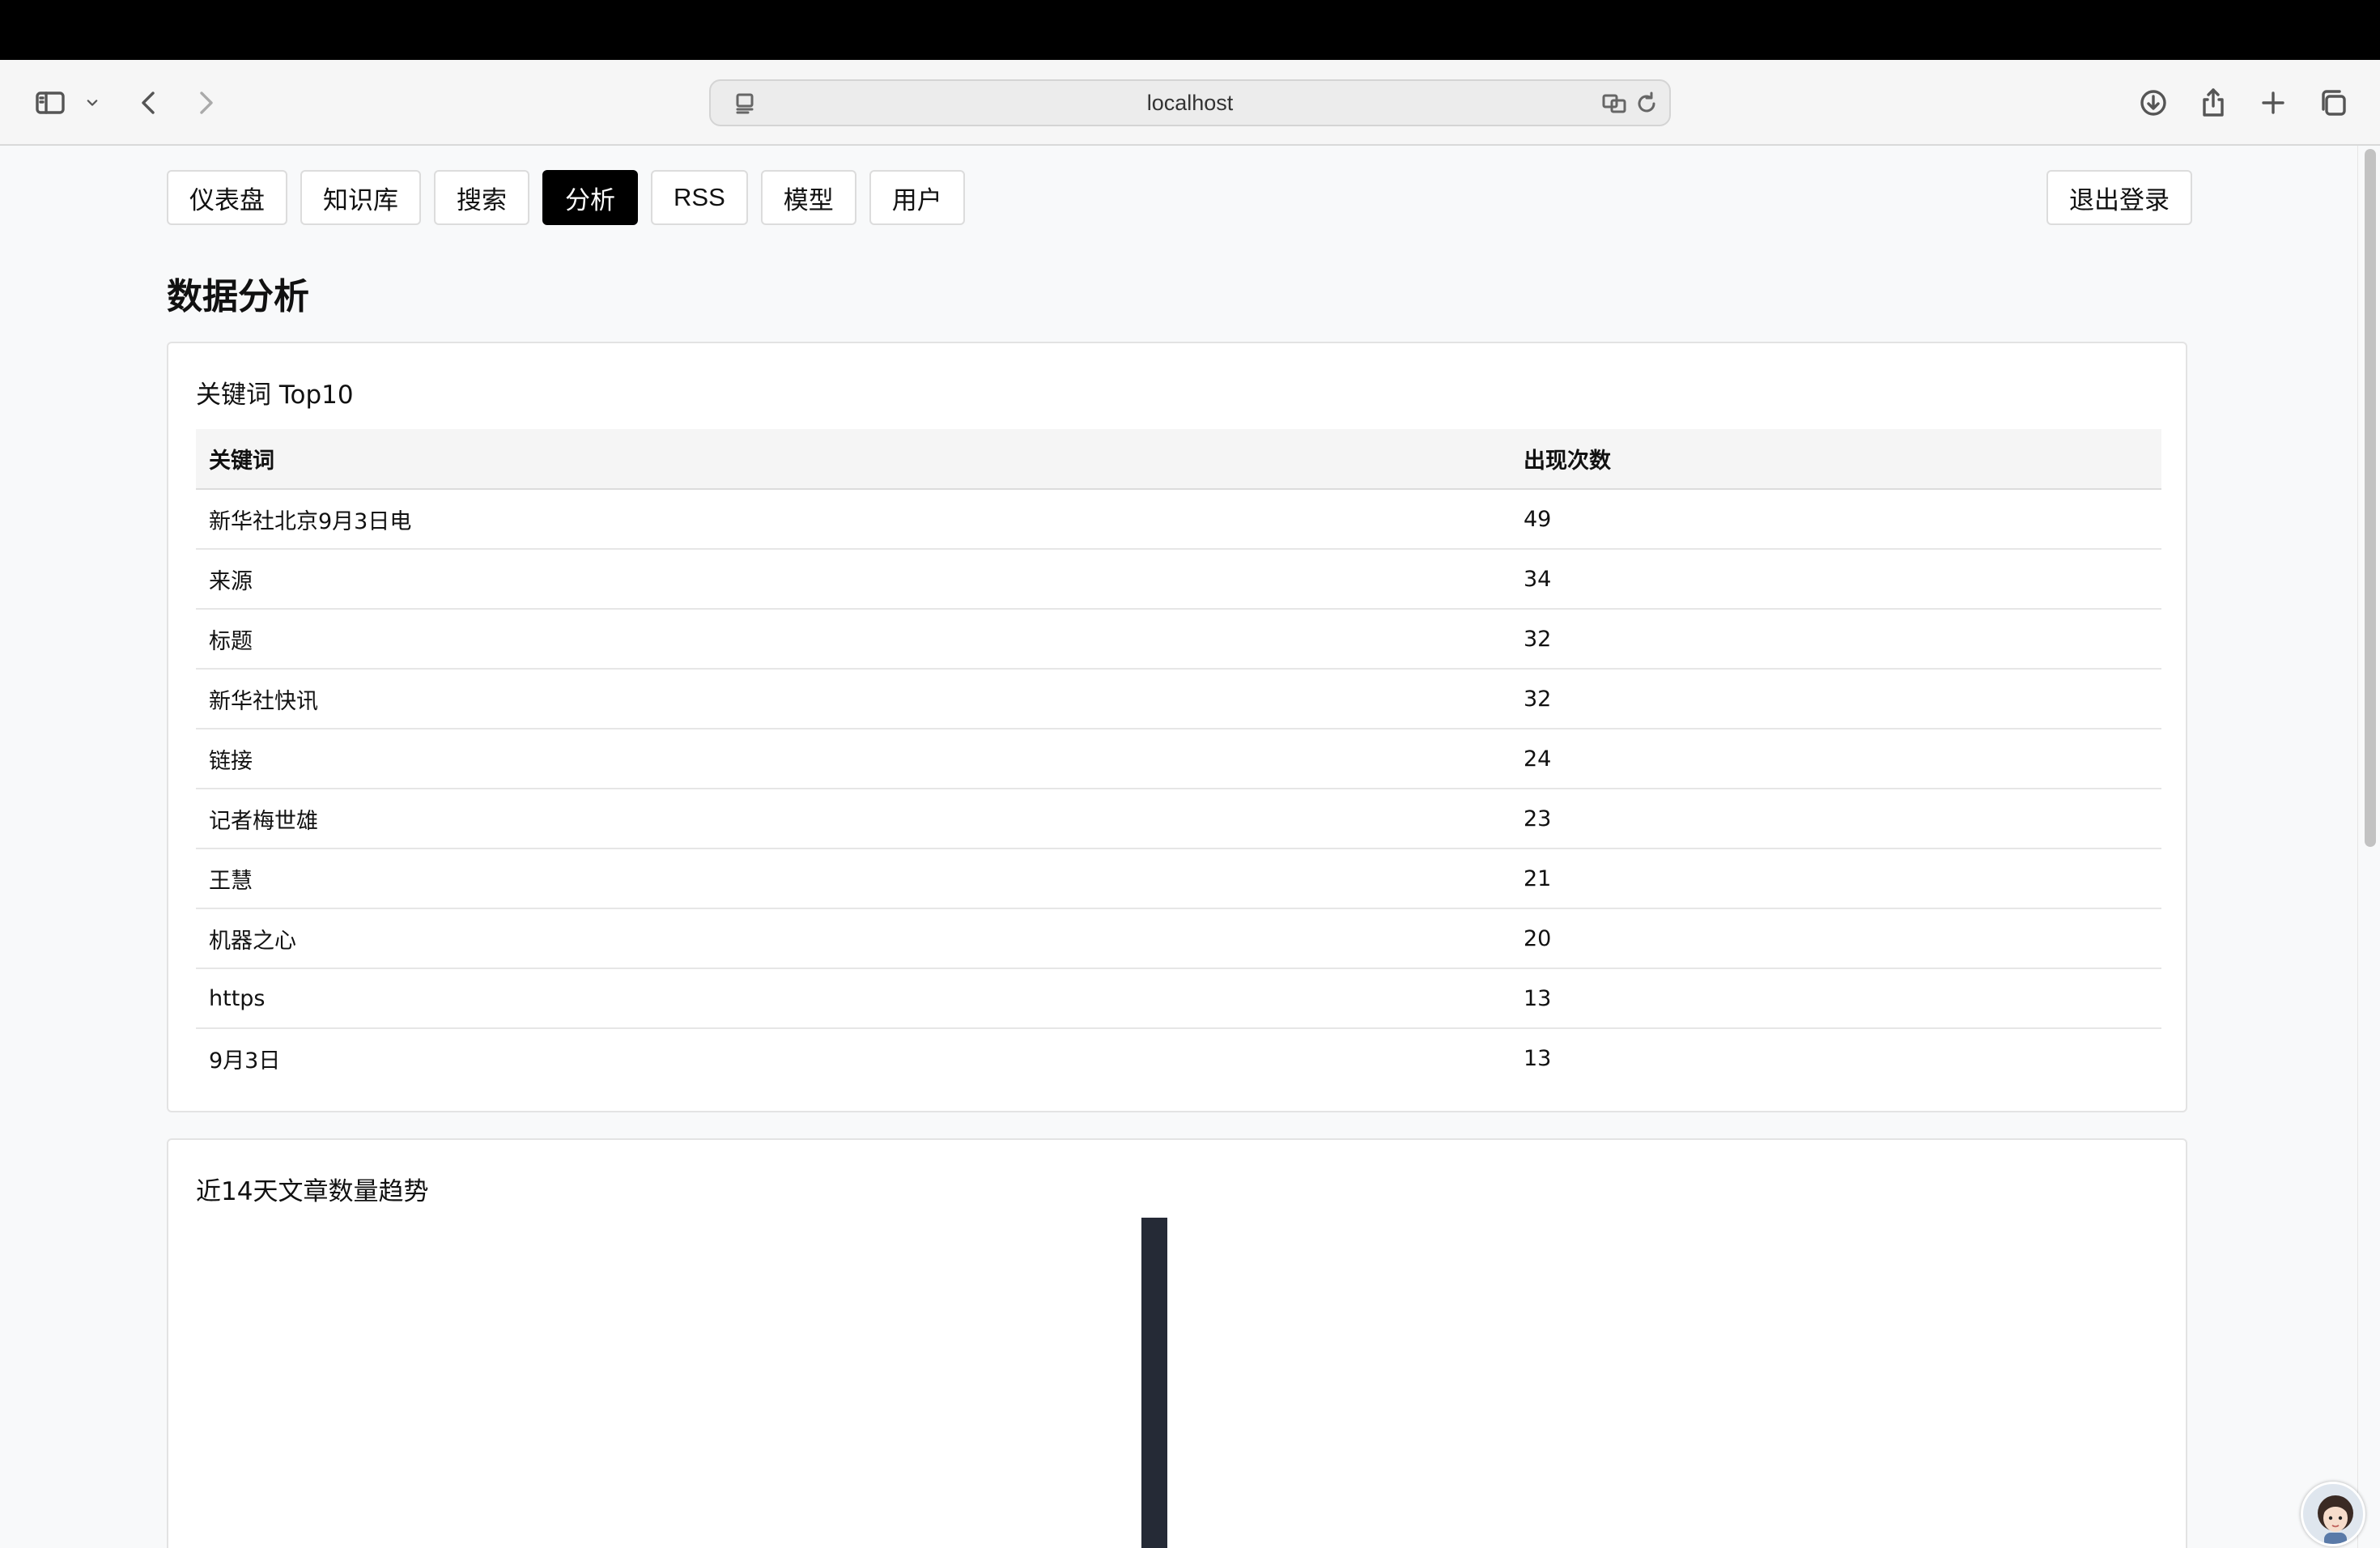  Describe the element at coordinates (1836, 878) in the screenshot. I see `count-cell: 21` at that location.